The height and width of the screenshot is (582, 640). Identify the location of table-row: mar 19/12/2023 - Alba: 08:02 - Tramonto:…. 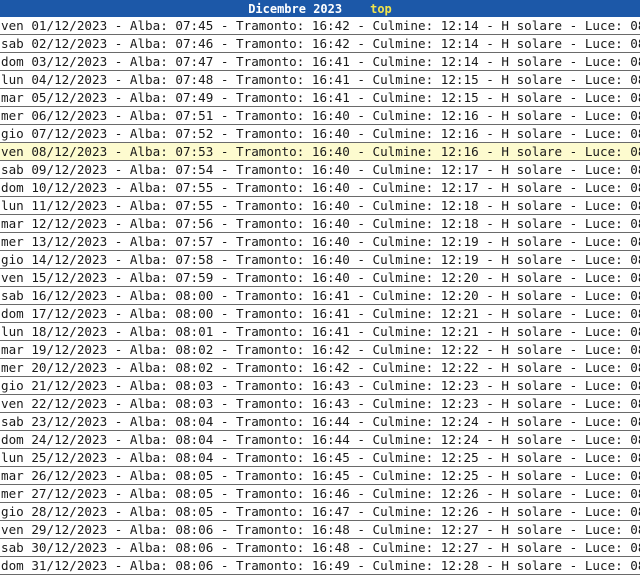
(320, 350).